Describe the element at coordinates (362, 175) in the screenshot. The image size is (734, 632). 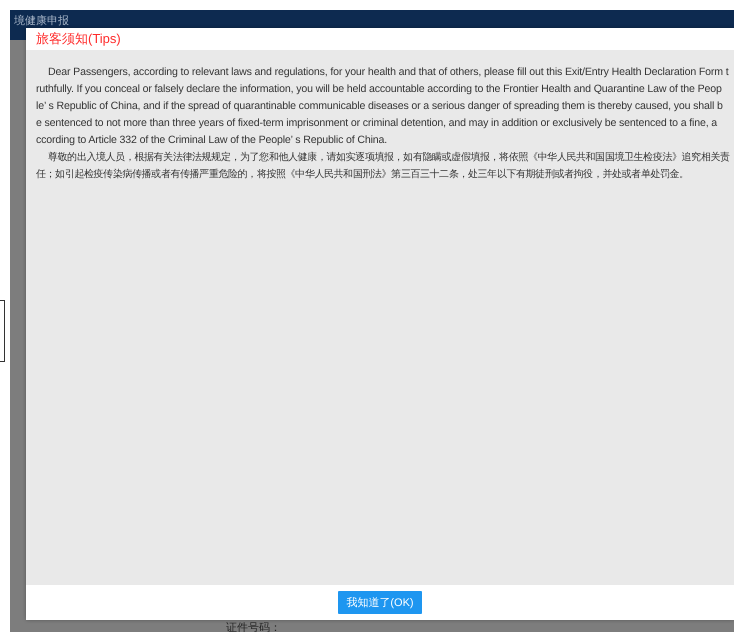
I see `notice-text: 任；如引起检疫传染病传播或者有传播严重危险的，将按照《中华人民共和国刑法》第三百三十二条，处三年以下有期徒刑或者拘役，并处或者单处罚金。` at that location.